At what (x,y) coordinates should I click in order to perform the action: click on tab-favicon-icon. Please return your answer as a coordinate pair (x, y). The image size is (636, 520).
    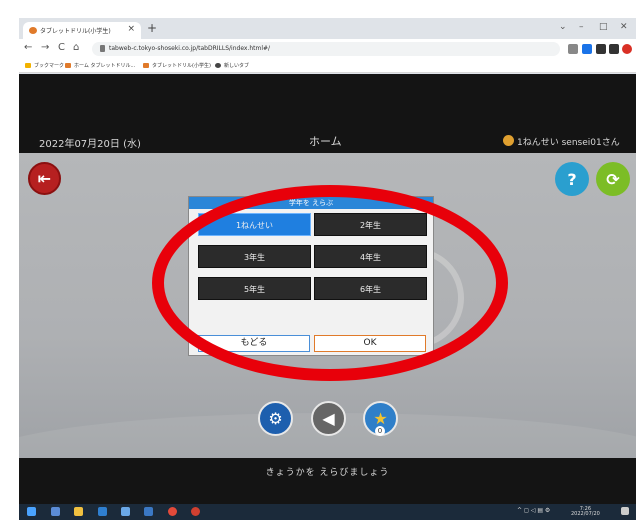
    Looking at the image, I should click on (33, 30).